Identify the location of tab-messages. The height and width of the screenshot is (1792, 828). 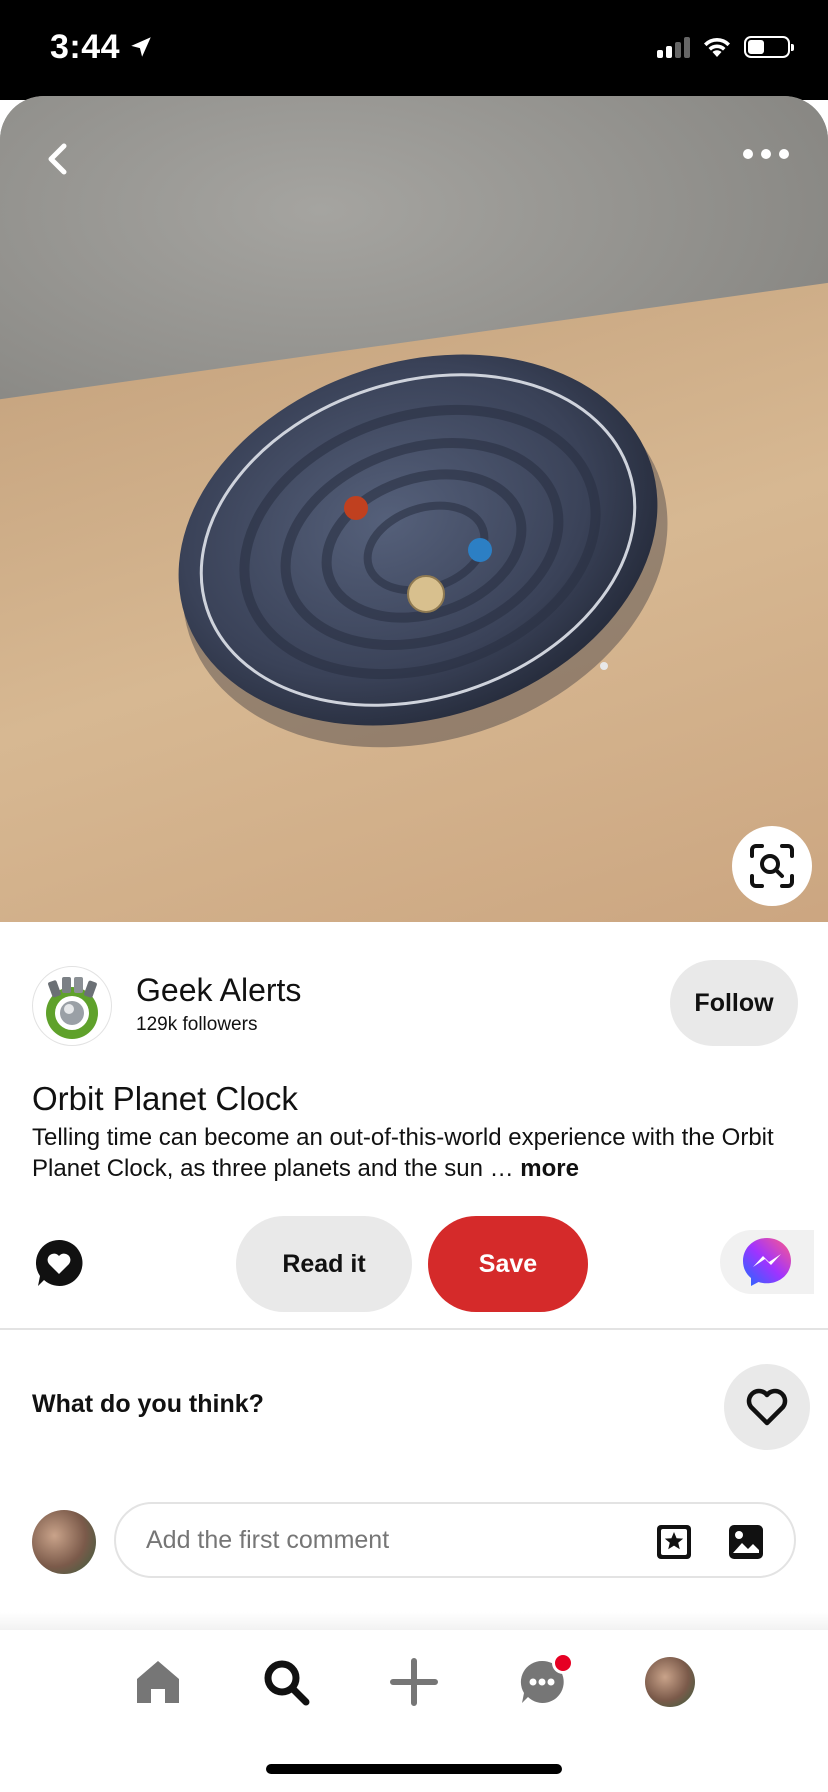
(544, 1681).